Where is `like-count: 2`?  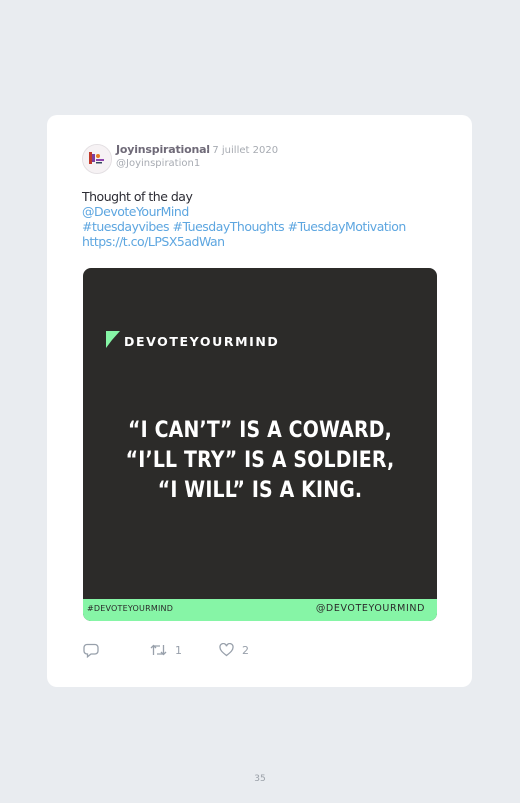 like-count: 2 is located at coordinates (245, 650).